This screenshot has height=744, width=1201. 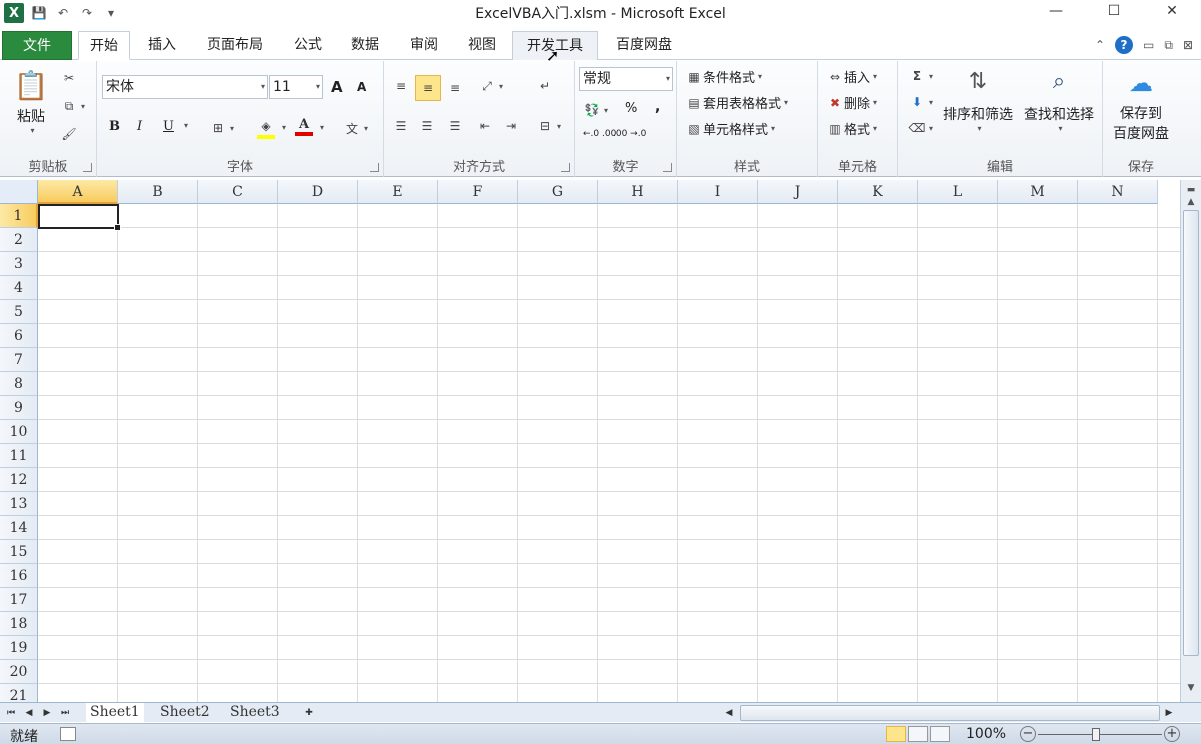 I want to click on paste-button: 📋 粘贴 ▾, so click(x=31, y=102).